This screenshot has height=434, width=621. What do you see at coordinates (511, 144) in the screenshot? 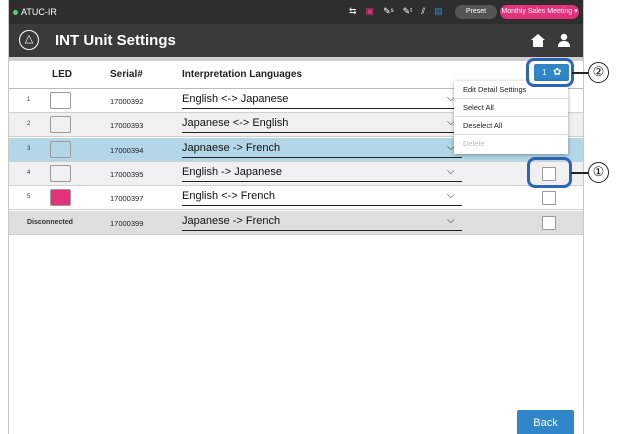
I see `menu-item-delete: Delete` at bounding box center [511, 144].